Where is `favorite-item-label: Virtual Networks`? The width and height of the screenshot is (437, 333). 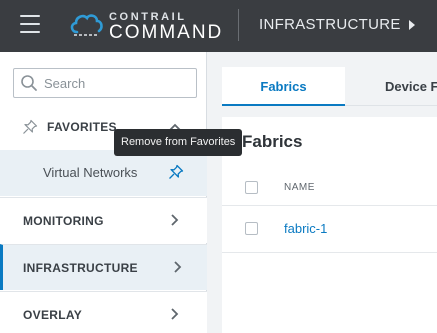 favorite-item-label: Virtual Networks is located at coordinates (90, 172).